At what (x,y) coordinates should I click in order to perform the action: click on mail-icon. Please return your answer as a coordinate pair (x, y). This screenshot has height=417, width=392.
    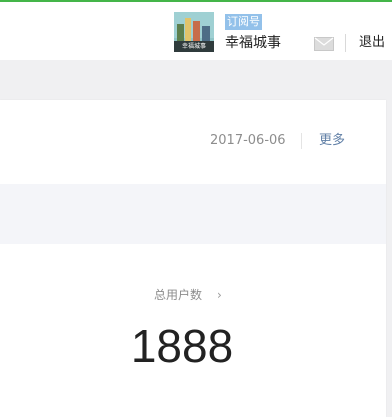
    Looking at the image, I should click on (324, 44).